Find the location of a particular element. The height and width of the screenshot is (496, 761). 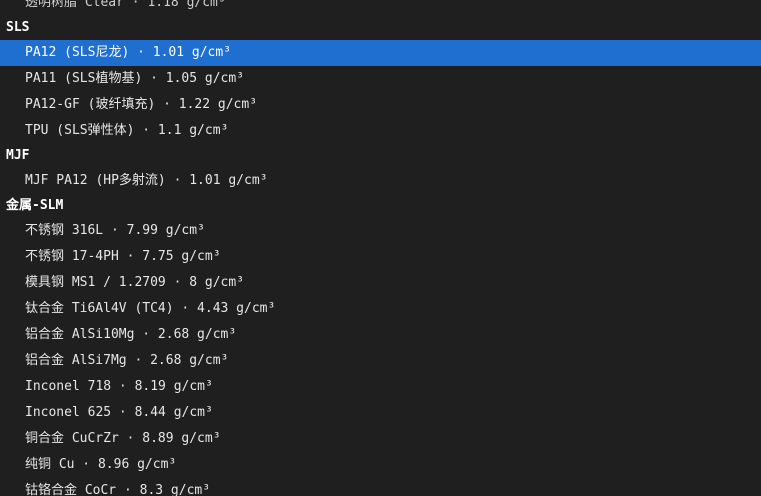

option-pure-copper: 纯铜 Cu · 8.96 g/cm³ is located at coordinates (380, 465).